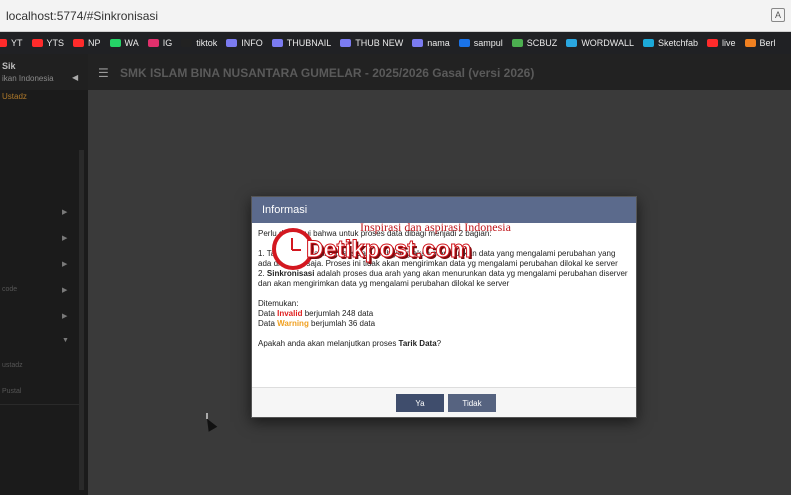 This screenshot has height=495, width=791. What do you see at coordinates (81, 320) in the screenshot?
I see `sidebar-scrollbar` at bounding box center [81, 320].